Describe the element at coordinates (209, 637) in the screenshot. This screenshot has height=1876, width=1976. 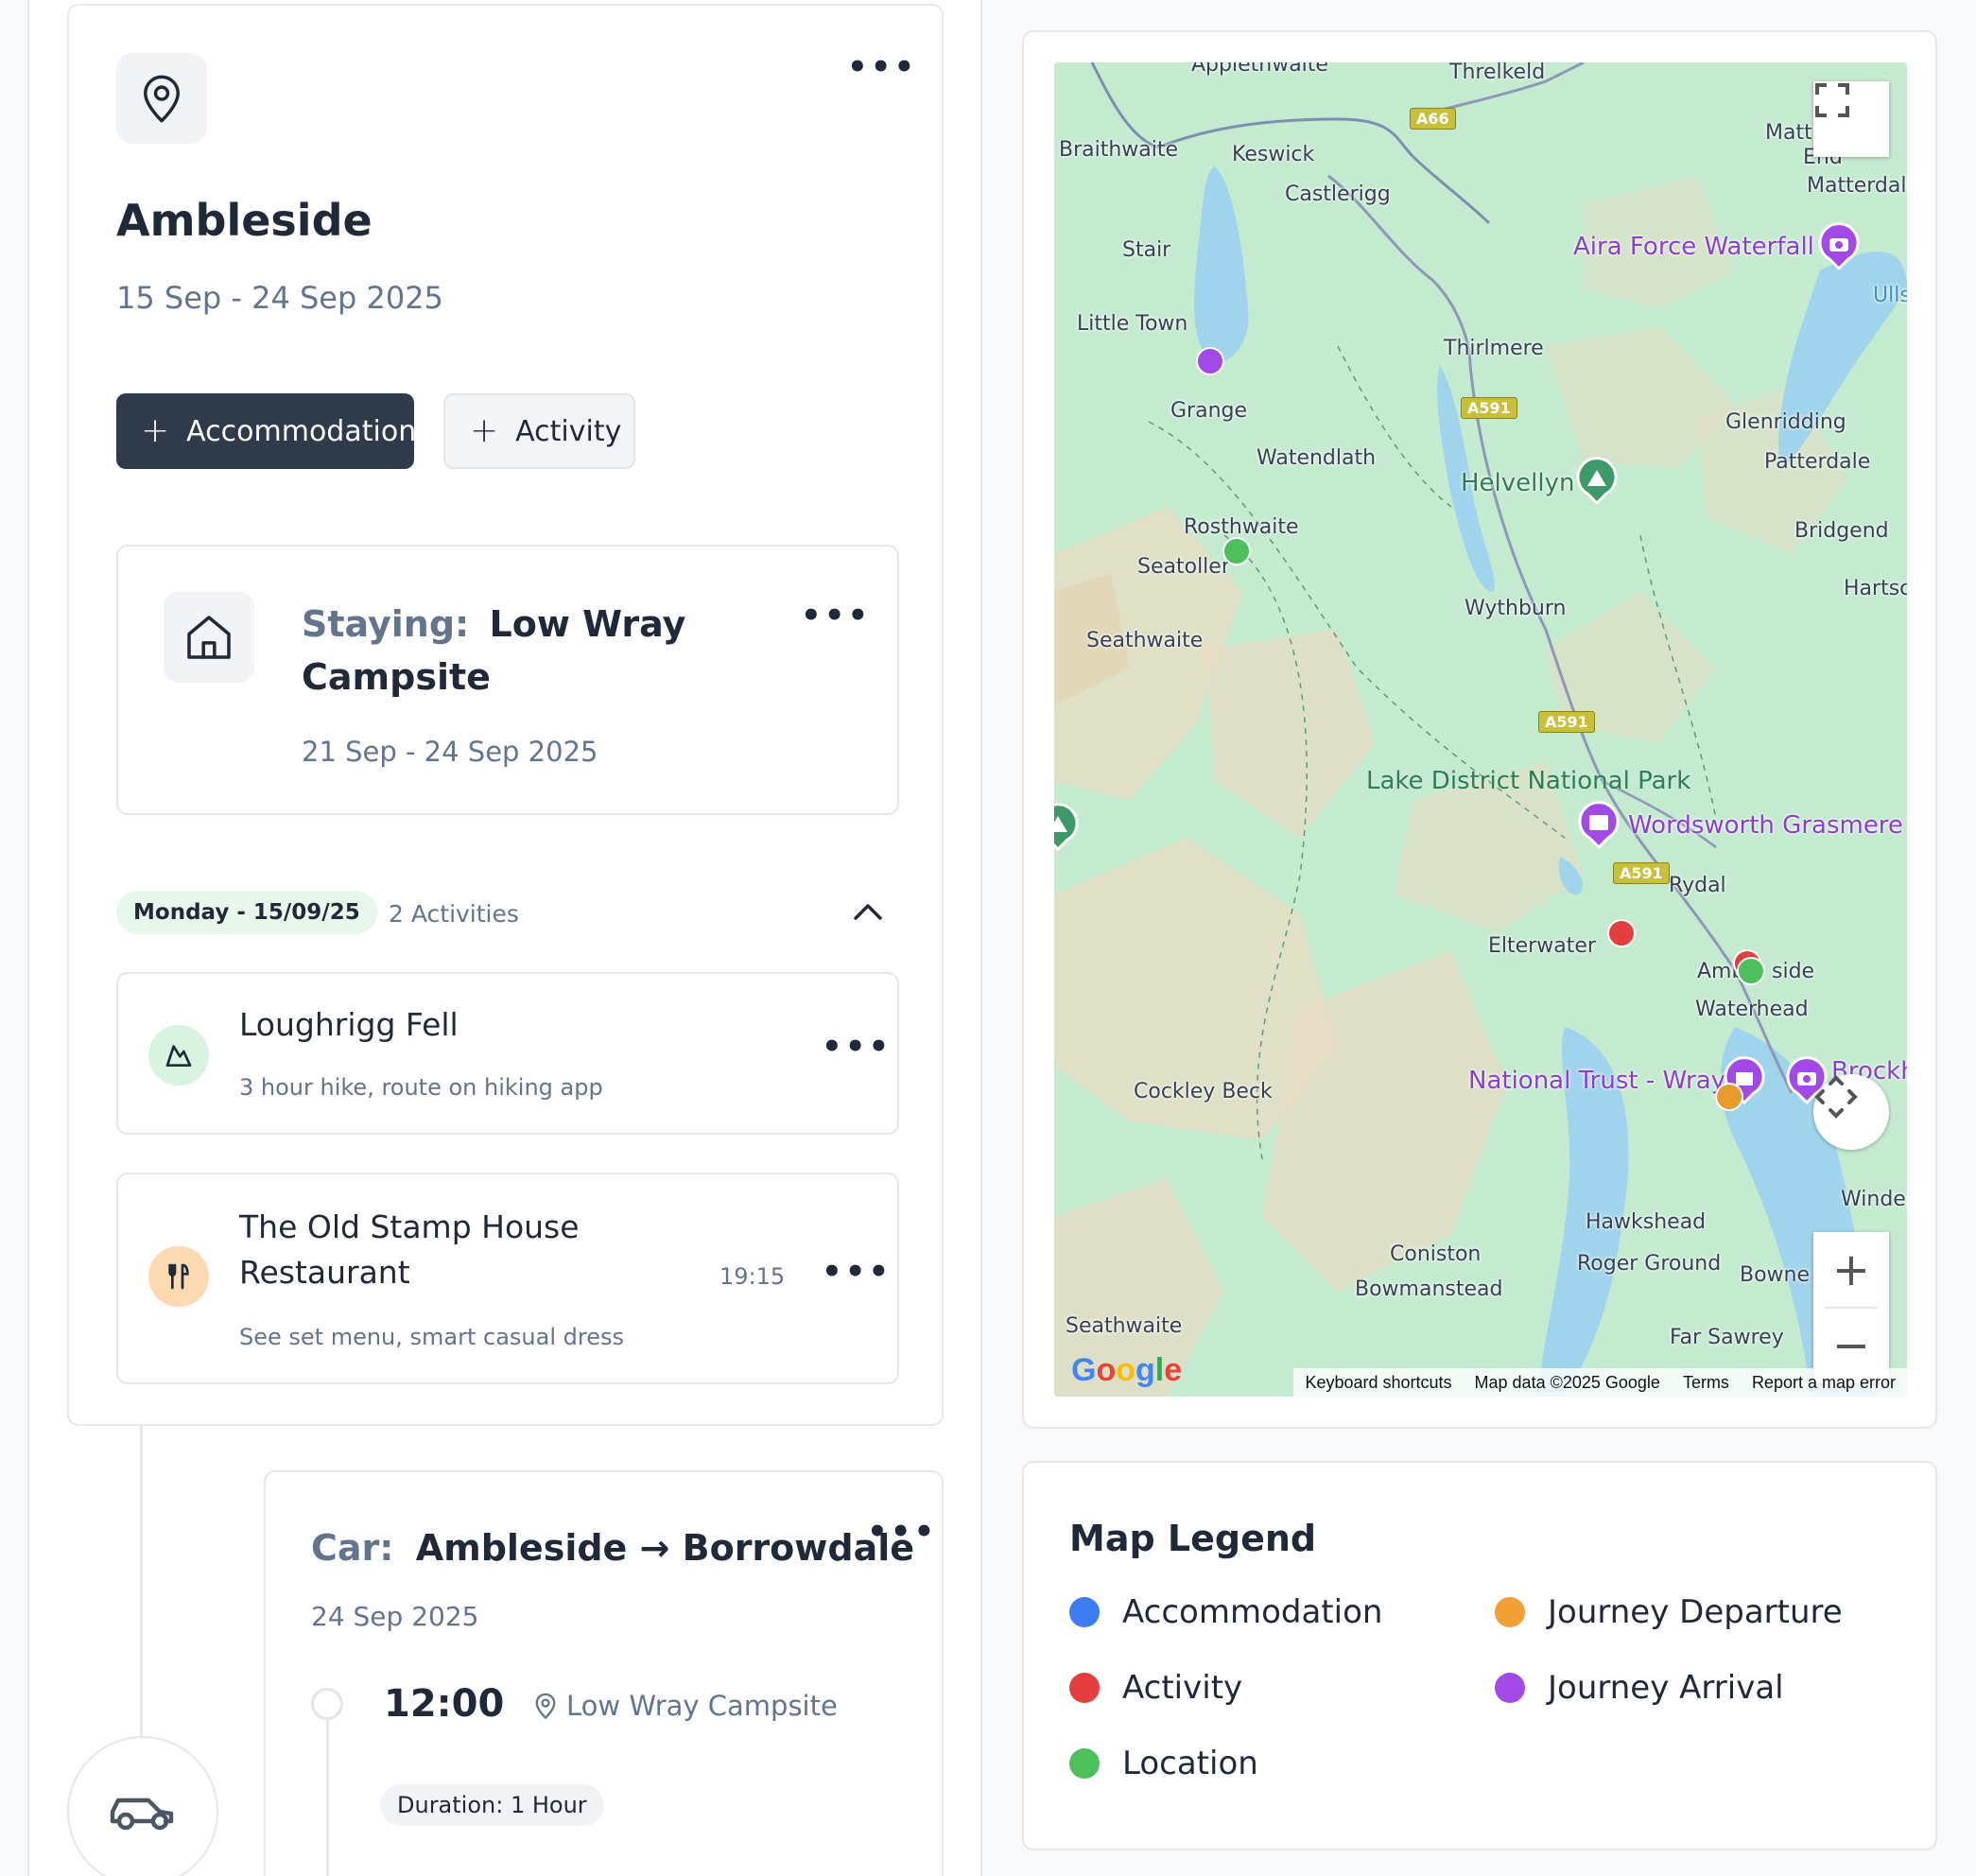
I see `house-icon` at that location.